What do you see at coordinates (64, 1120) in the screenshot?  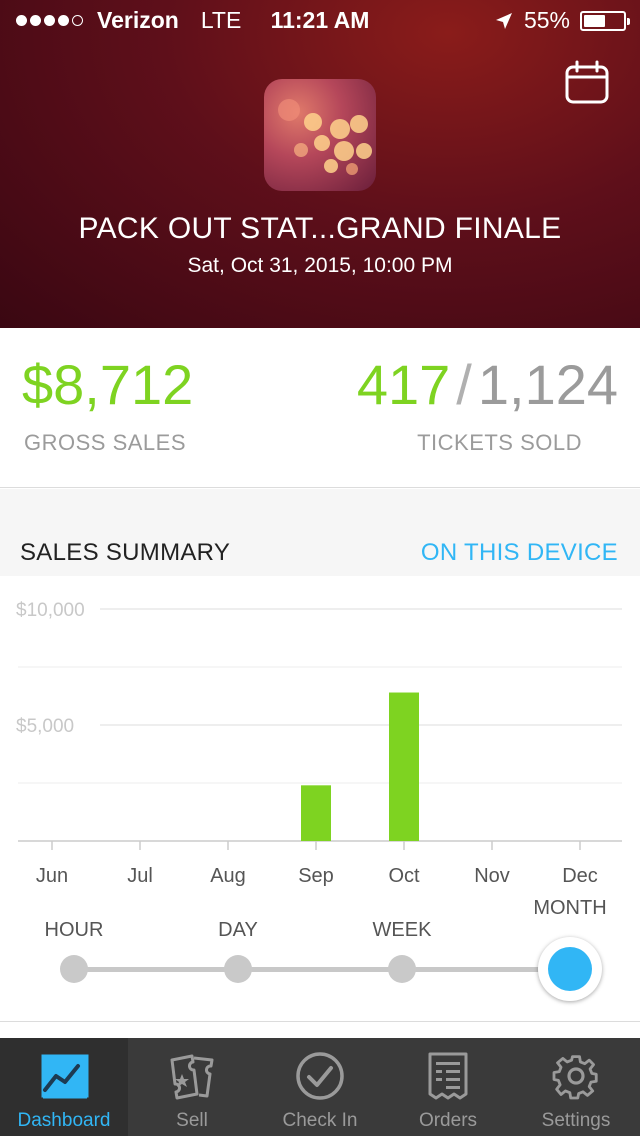 I see `tab-label: Dashboard` at bounding box center [64, 1120].